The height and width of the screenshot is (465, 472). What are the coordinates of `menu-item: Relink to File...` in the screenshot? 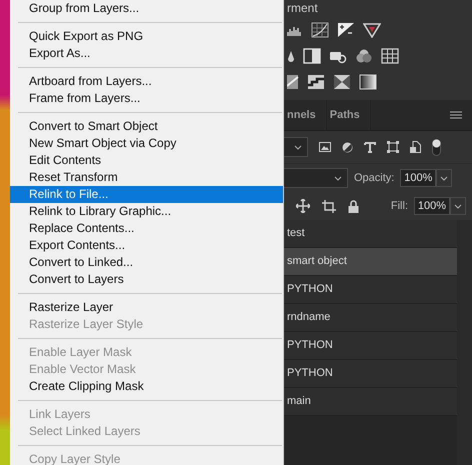 It's located at (146, 194).